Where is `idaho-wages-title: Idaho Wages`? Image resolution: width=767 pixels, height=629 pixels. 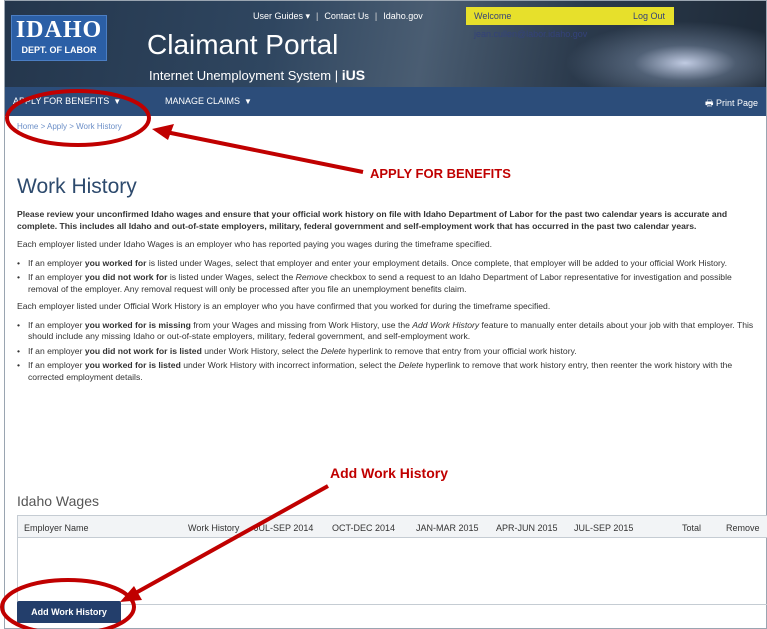 idaho-wages-title: Idaho Wages is located at coordinates (58, 501).